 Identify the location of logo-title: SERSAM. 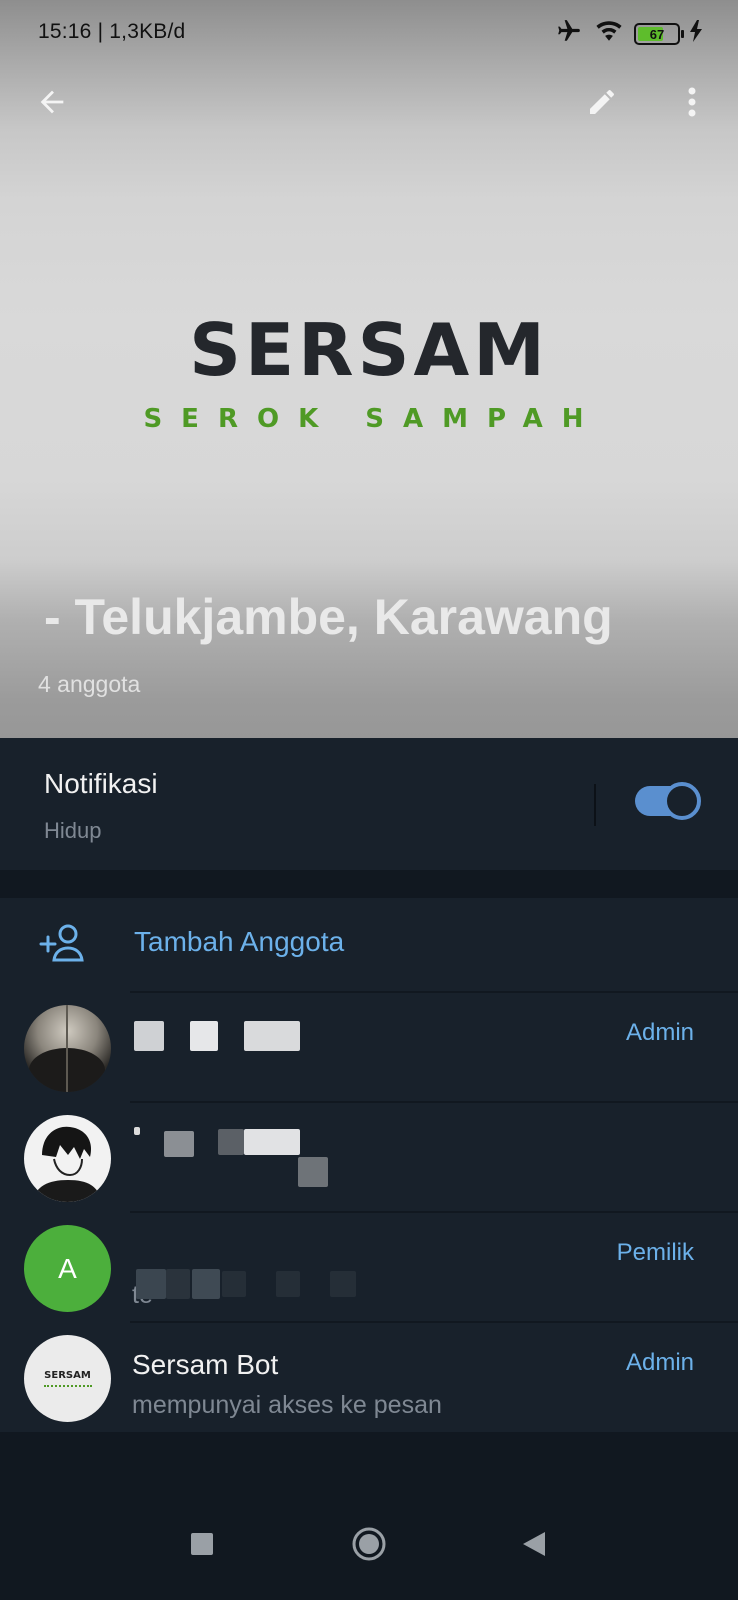
(369, 350).